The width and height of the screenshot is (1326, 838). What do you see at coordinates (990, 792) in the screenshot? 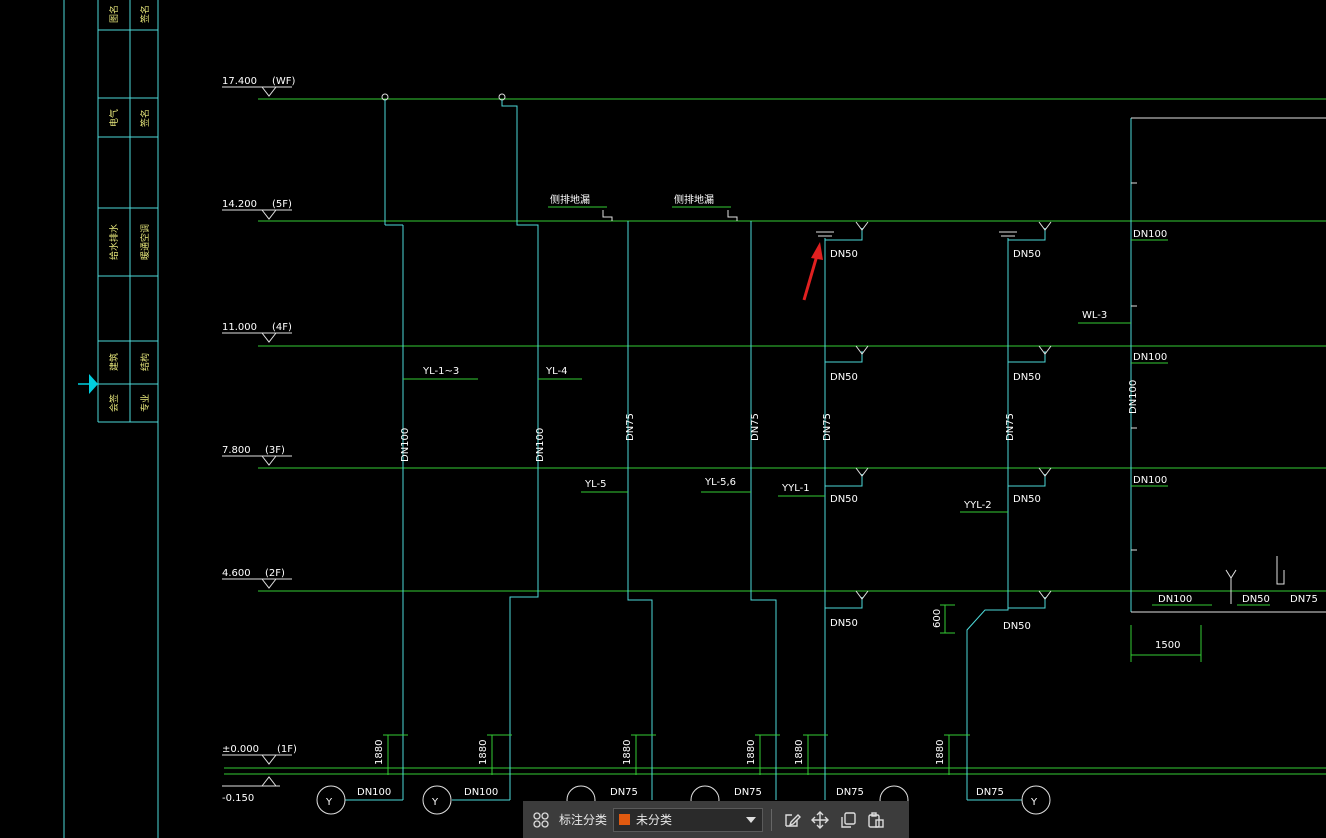
I see `size-out6: DN75` at bounding box center [990, 792].